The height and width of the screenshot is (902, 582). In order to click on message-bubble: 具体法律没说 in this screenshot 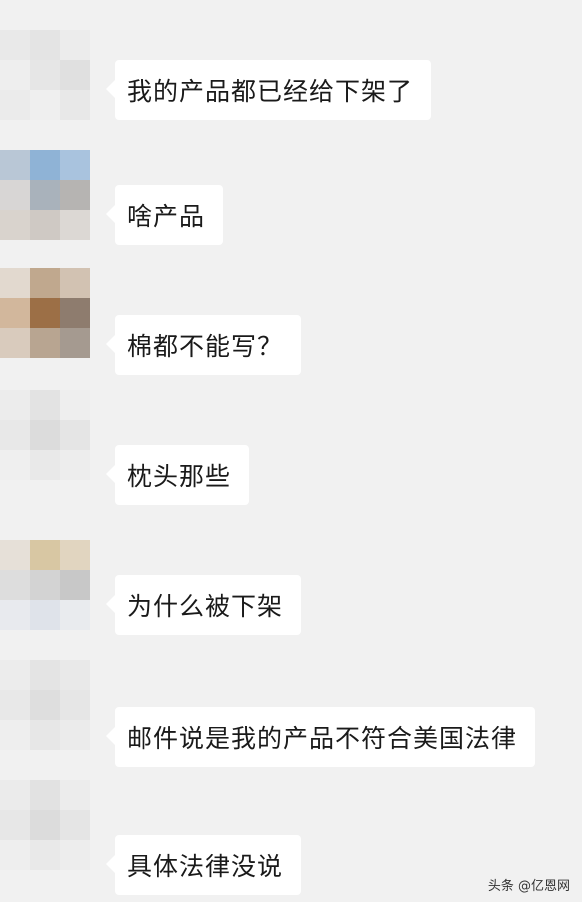, I will do `click(203, 865)`.